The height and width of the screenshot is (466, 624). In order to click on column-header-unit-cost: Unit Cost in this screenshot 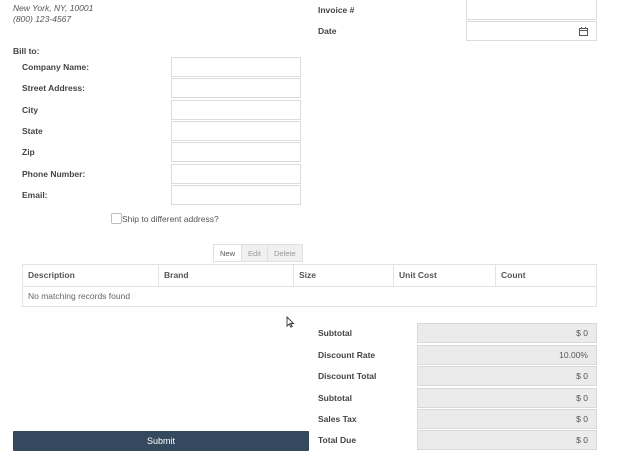, I will do `click(445, 275)`.